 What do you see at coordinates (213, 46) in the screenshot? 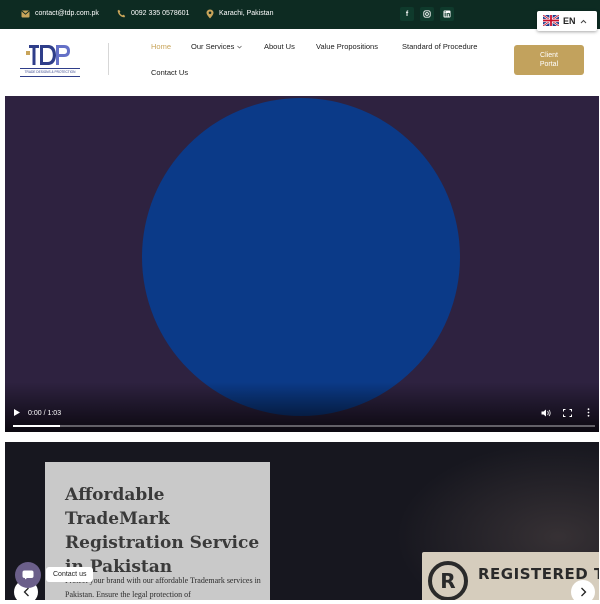
I see `nav-our-services-label: Our Services` at bounding box center [213, 46].